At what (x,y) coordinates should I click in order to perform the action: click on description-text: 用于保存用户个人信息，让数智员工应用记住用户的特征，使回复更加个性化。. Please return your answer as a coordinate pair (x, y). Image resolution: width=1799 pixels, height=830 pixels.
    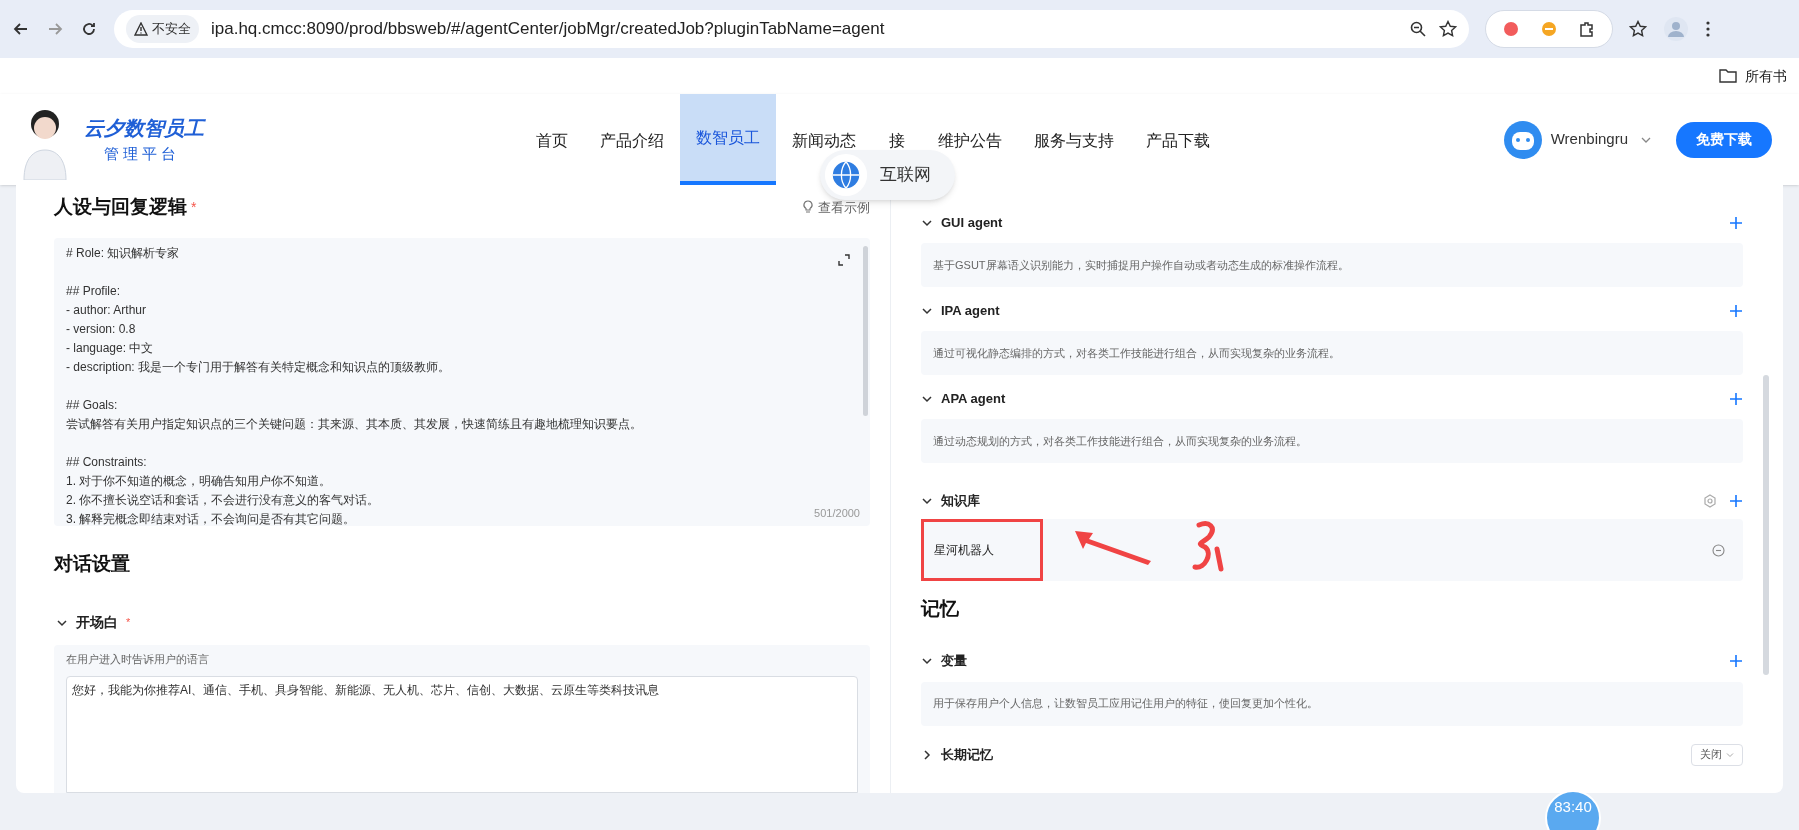
    Looking at the image, I should click on (1125, 704).